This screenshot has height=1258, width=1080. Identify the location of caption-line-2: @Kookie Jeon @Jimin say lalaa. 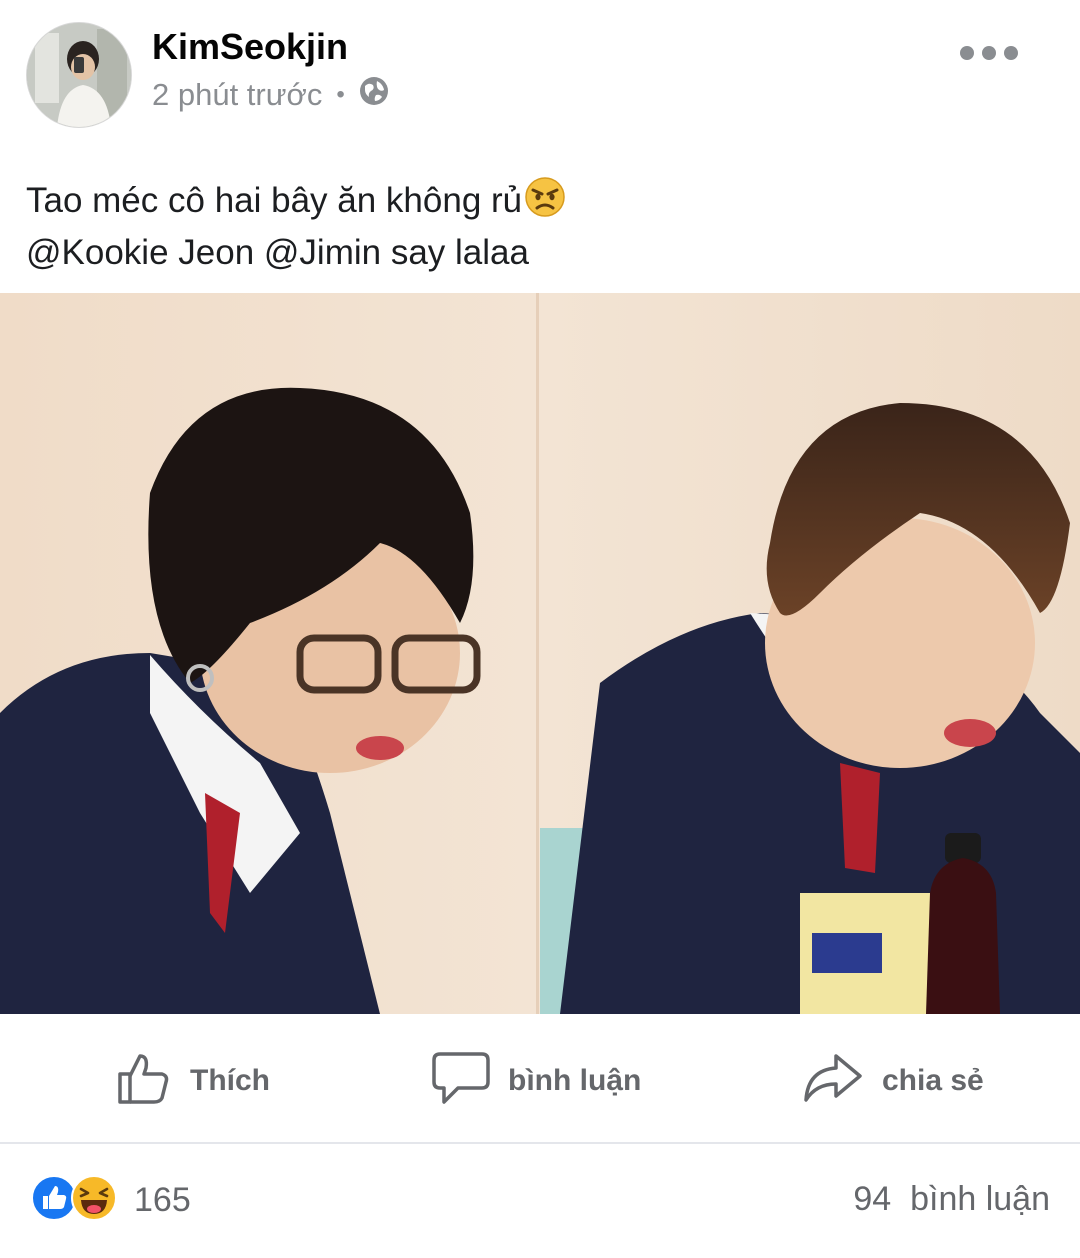
(277, 252).